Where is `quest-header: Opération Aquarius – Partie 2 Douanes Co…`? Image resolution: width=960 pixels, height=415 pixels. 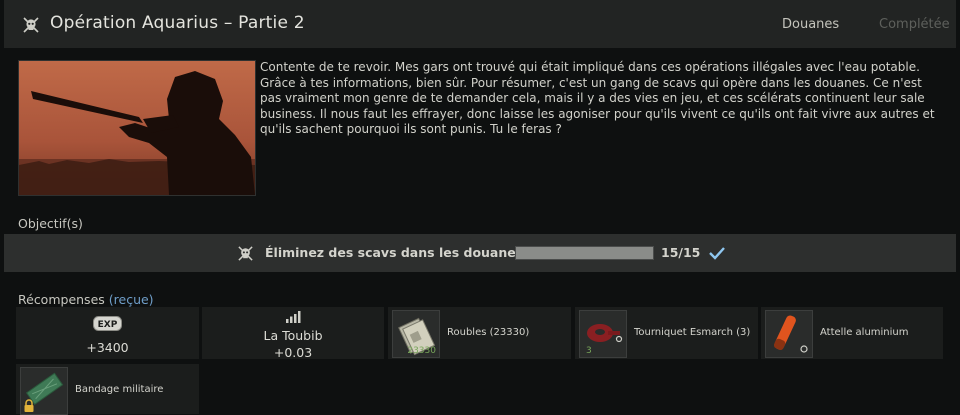 quest-header: Opération Aquarius – Partie 2 Douanes Co… is located at coordinates (480, 24).